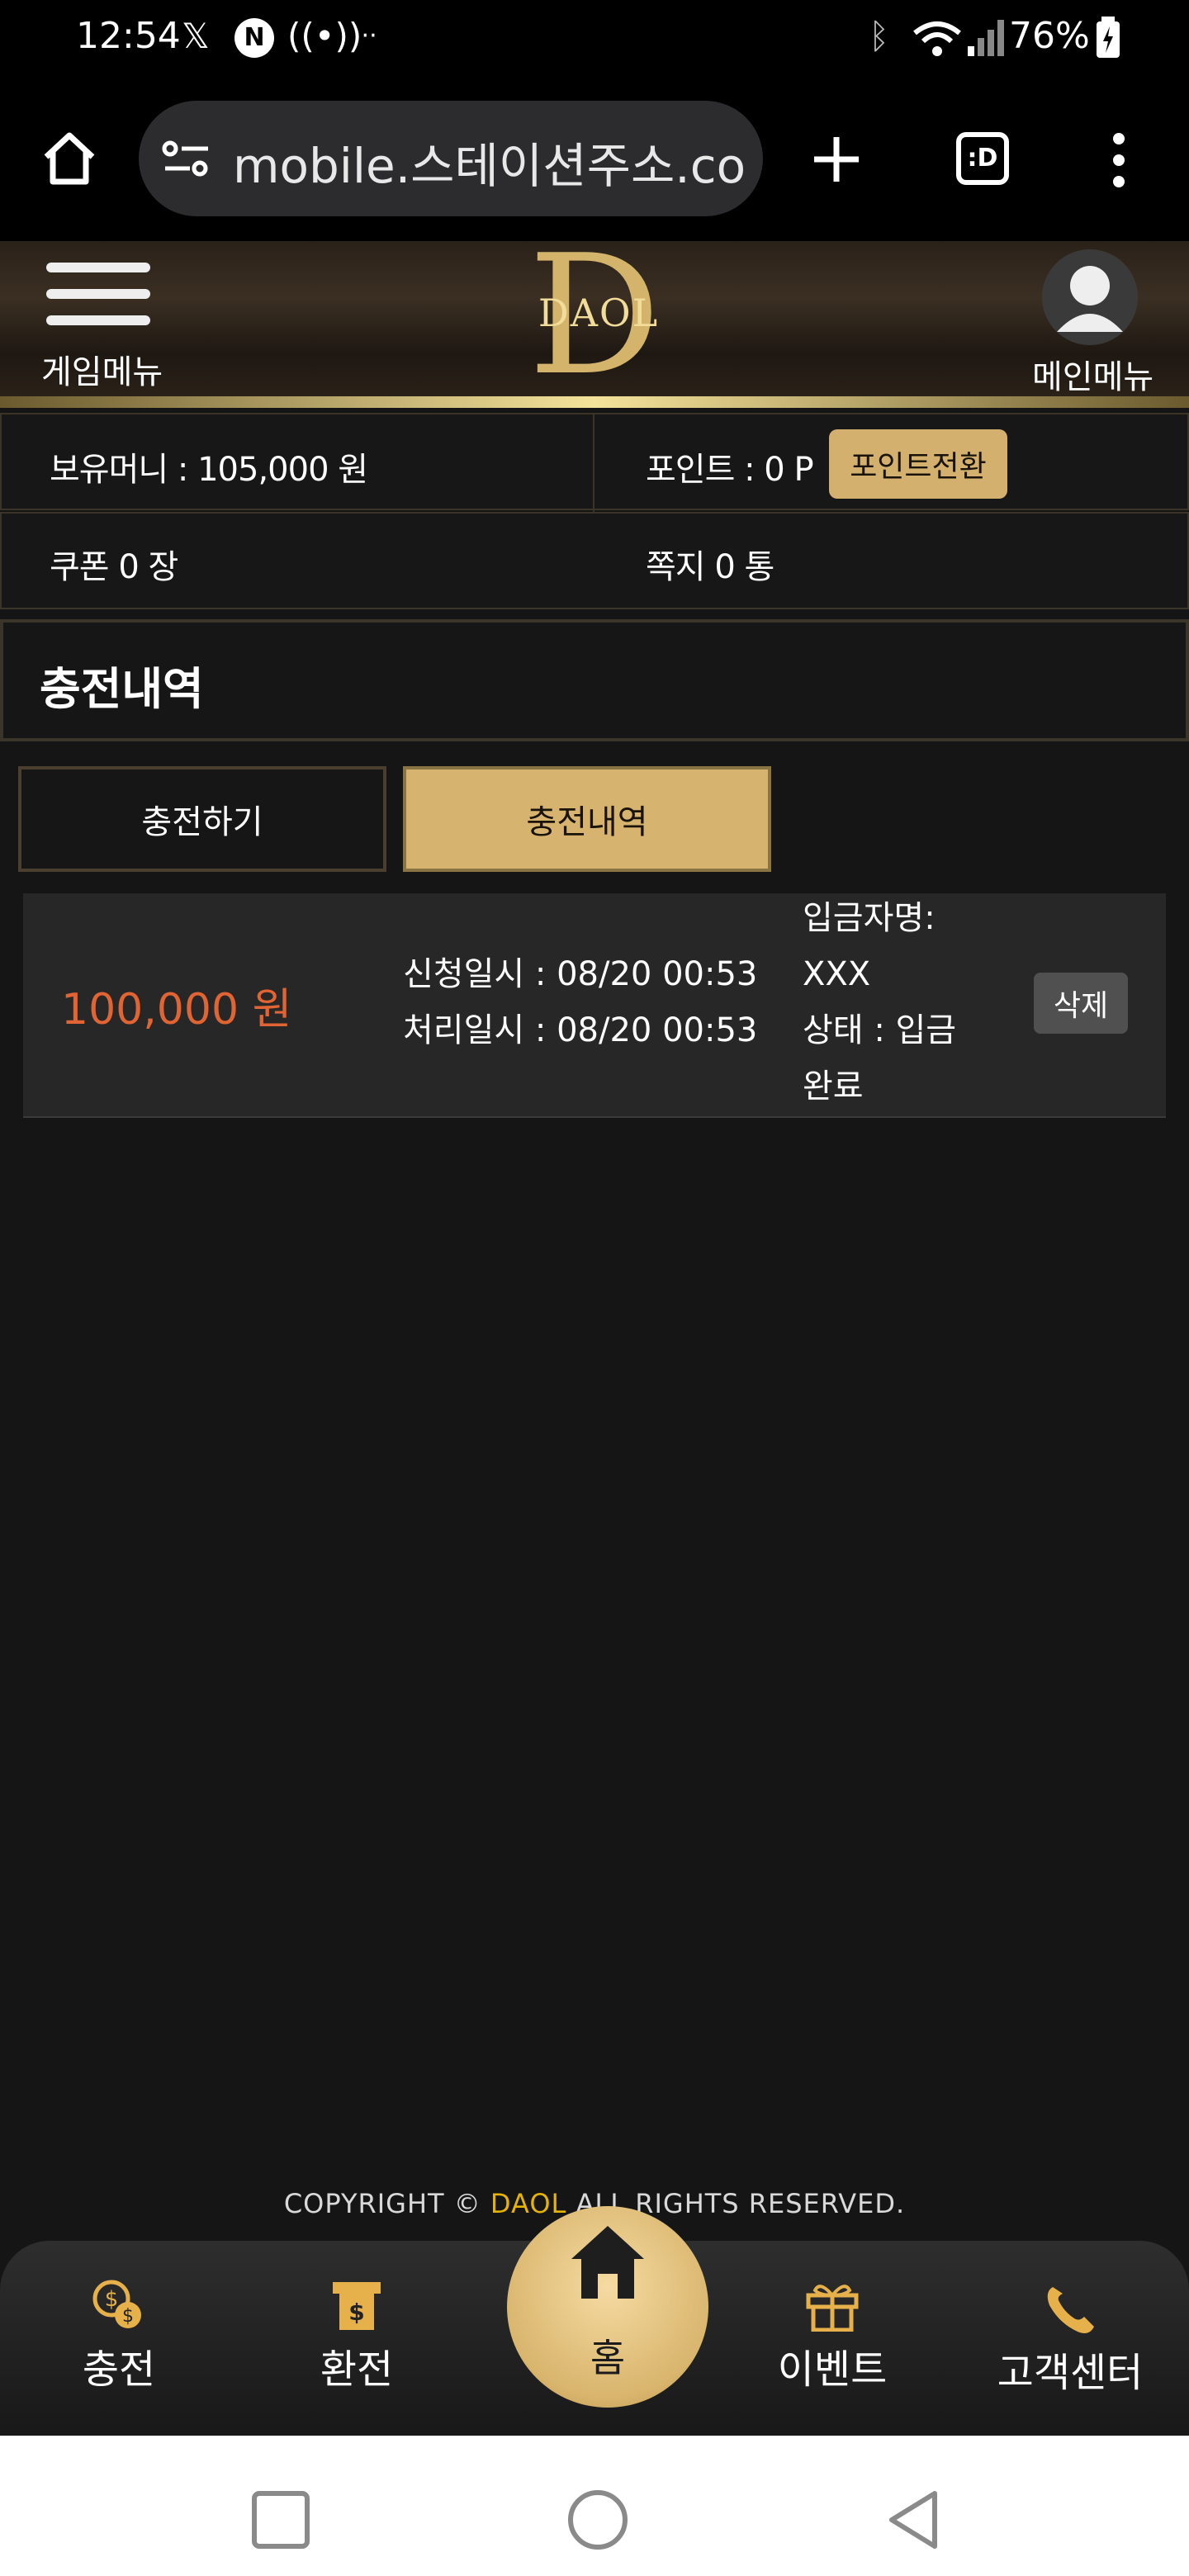  Describe the element at coordinates (386, 2203) in the screenshot. I see `copyright-prefix: COPYRIGHT ©` at that location.